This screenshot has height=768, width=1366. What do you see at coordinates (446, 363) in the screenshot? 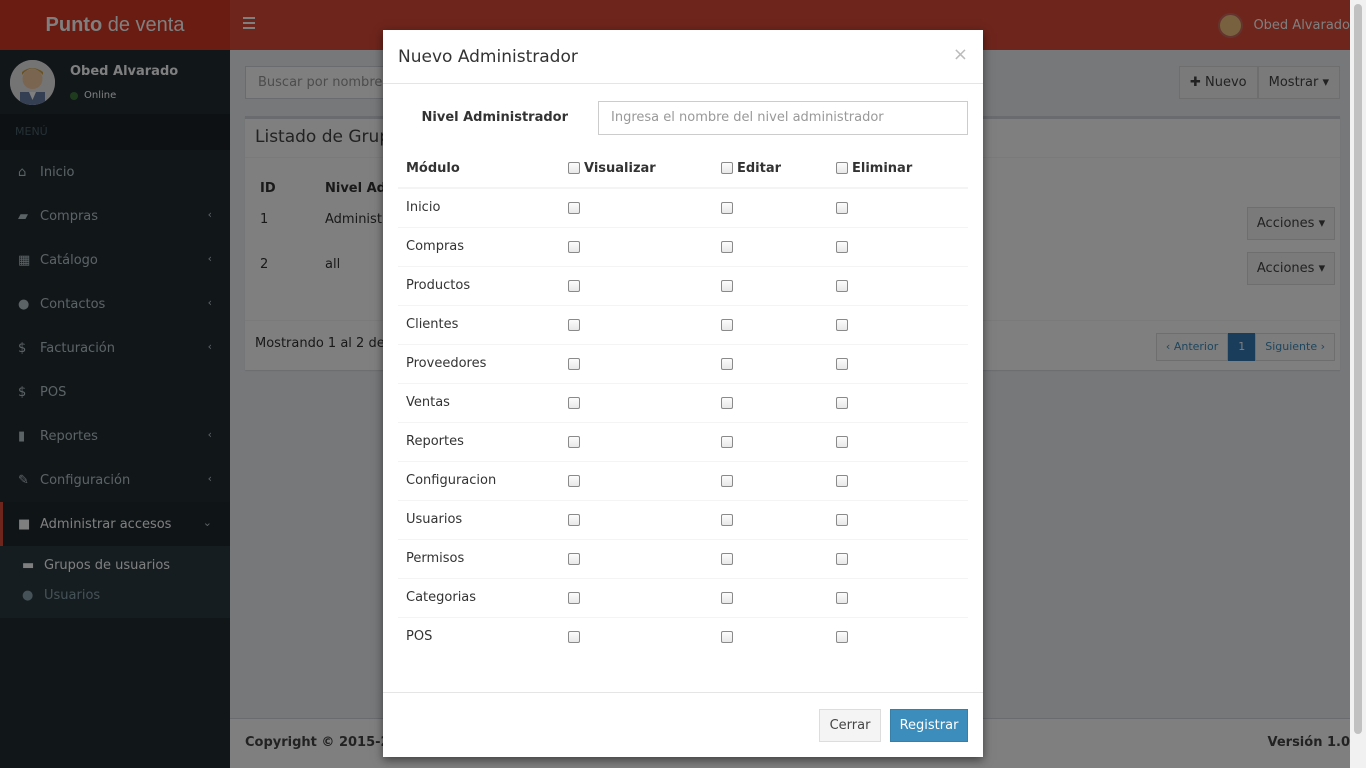
I see `module-name: Proveedores` at bounding box center [446, 363].